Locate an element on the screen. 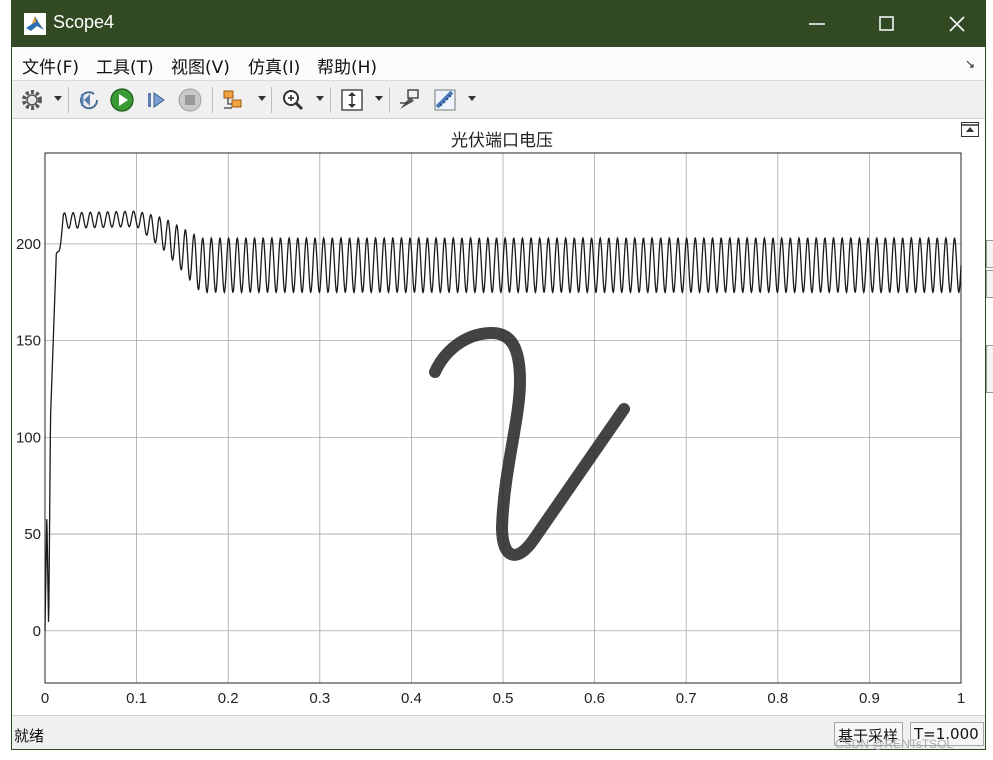 This screenshot has width=993, height=760. menu-file: 文件(F) is located at coordinates (50, 65).